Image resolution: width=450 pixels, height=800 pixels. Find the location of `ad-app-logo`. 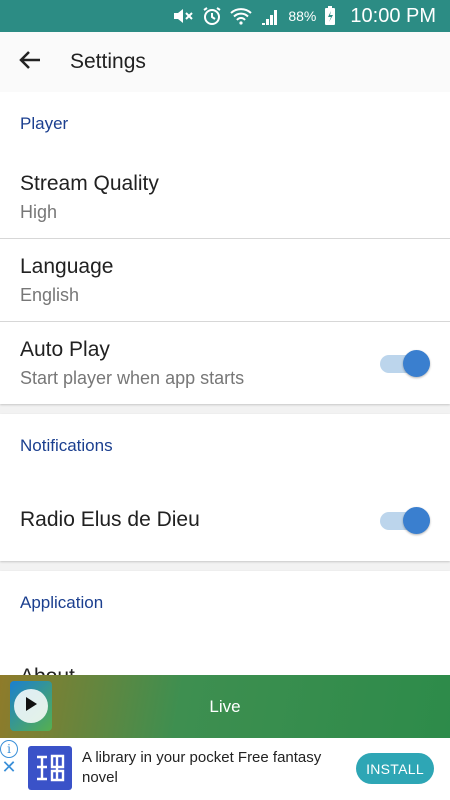

ad-app-logo is located at coordinates (50, 768).